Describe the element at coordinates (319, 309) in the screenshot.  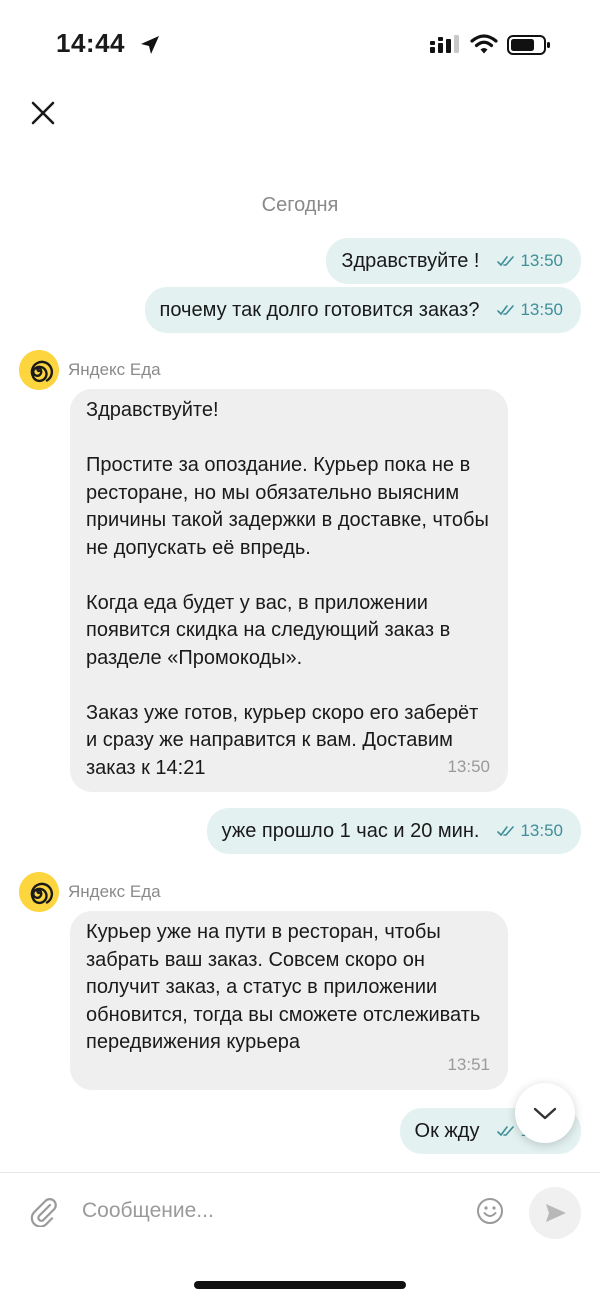
I see `message-text: почему так долго готовится заказ?` at that location.